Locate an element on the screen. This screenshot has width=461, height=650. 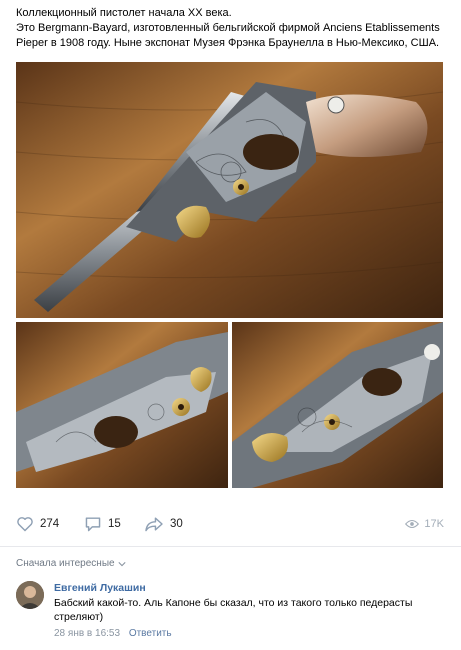
post-photo-left is located at coordinates (122, 405).